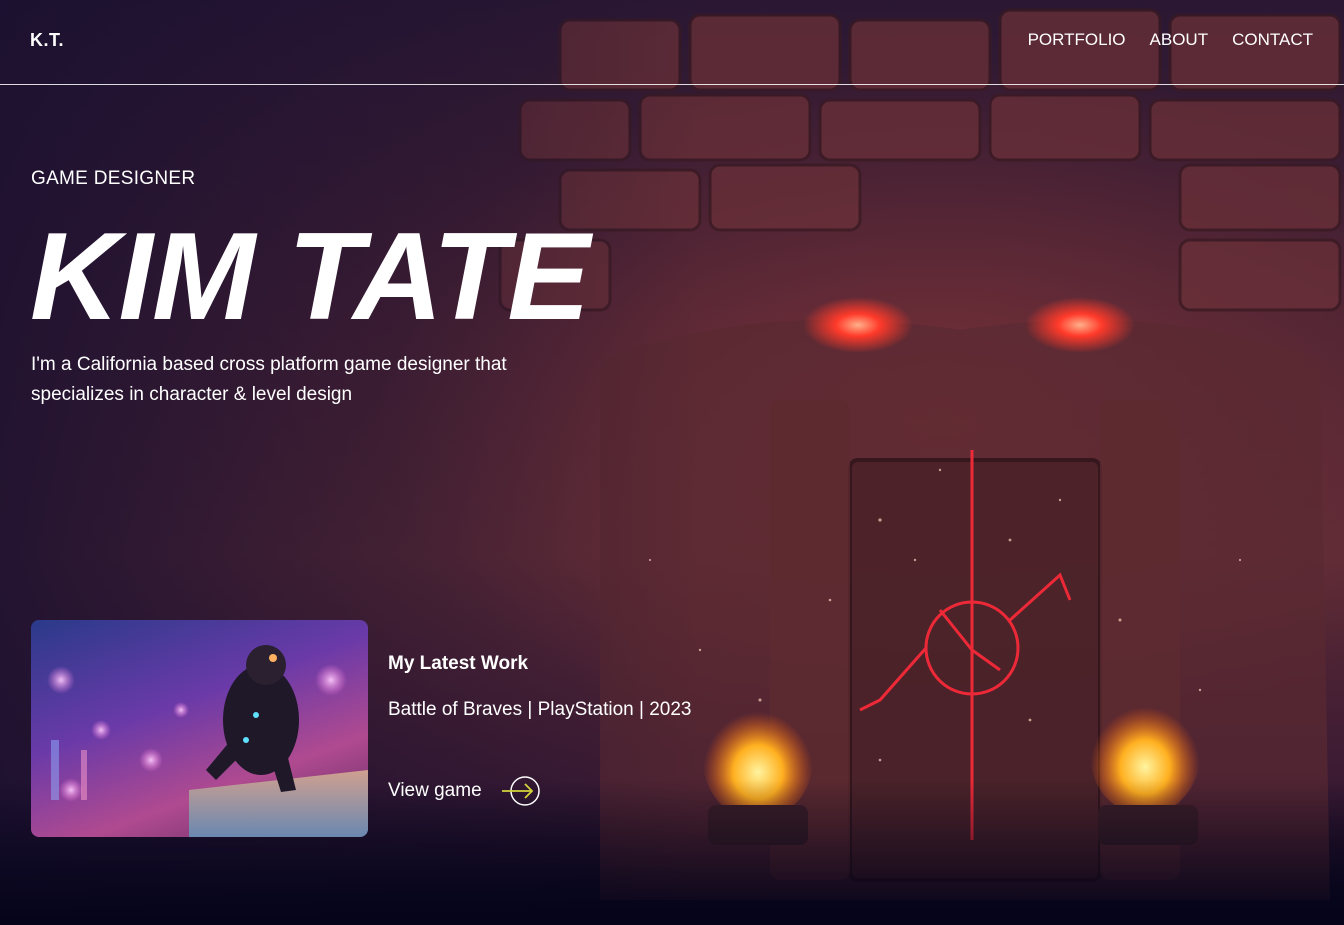  I want to click on nav-link-contact: CONTACT, so click(1272, 40).